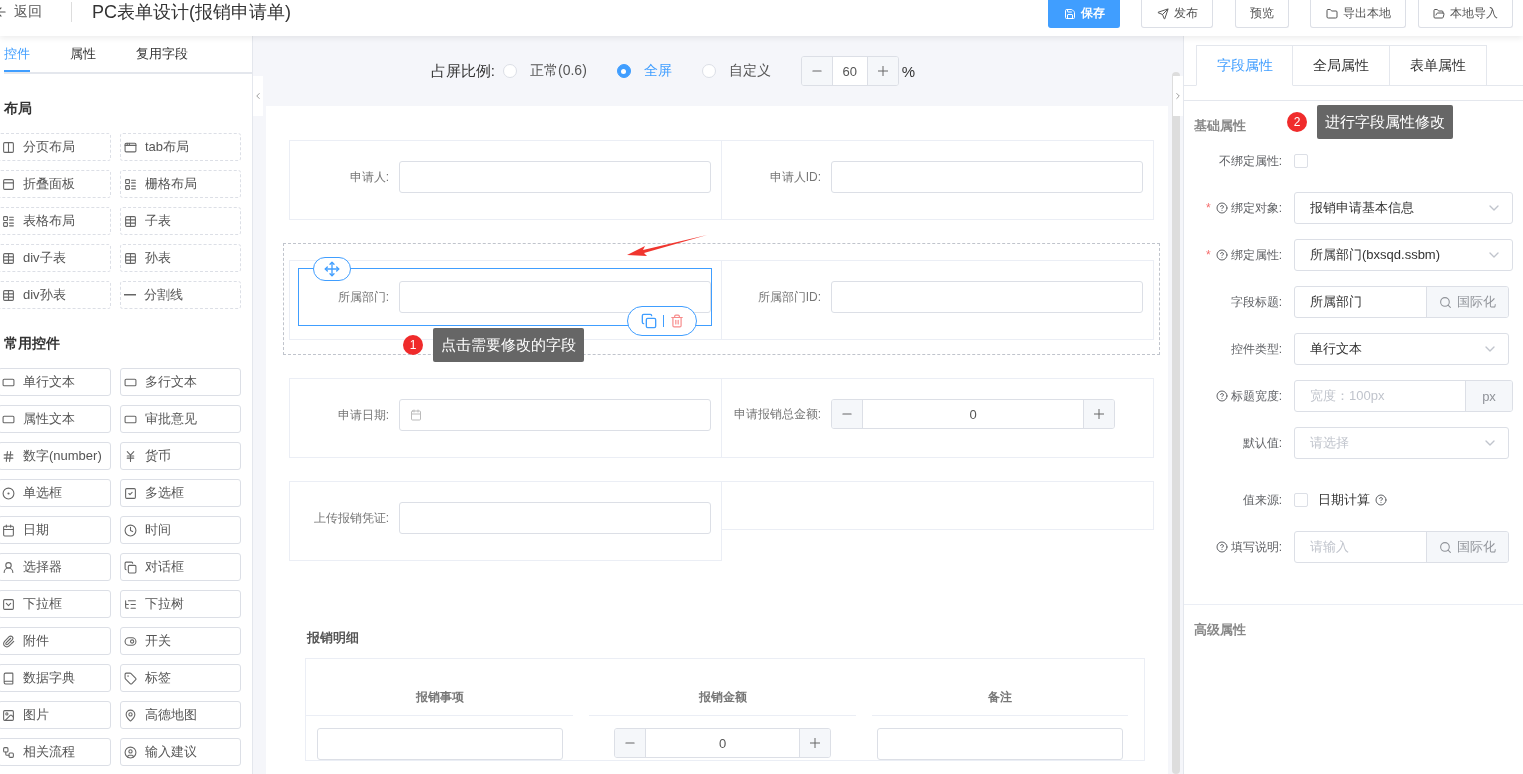 The width and height of the screenshot is (1523, 774). Describe the element at coordinates (180, 184) in the screenshot. I see `palette-item: 栅格布局` at that location.